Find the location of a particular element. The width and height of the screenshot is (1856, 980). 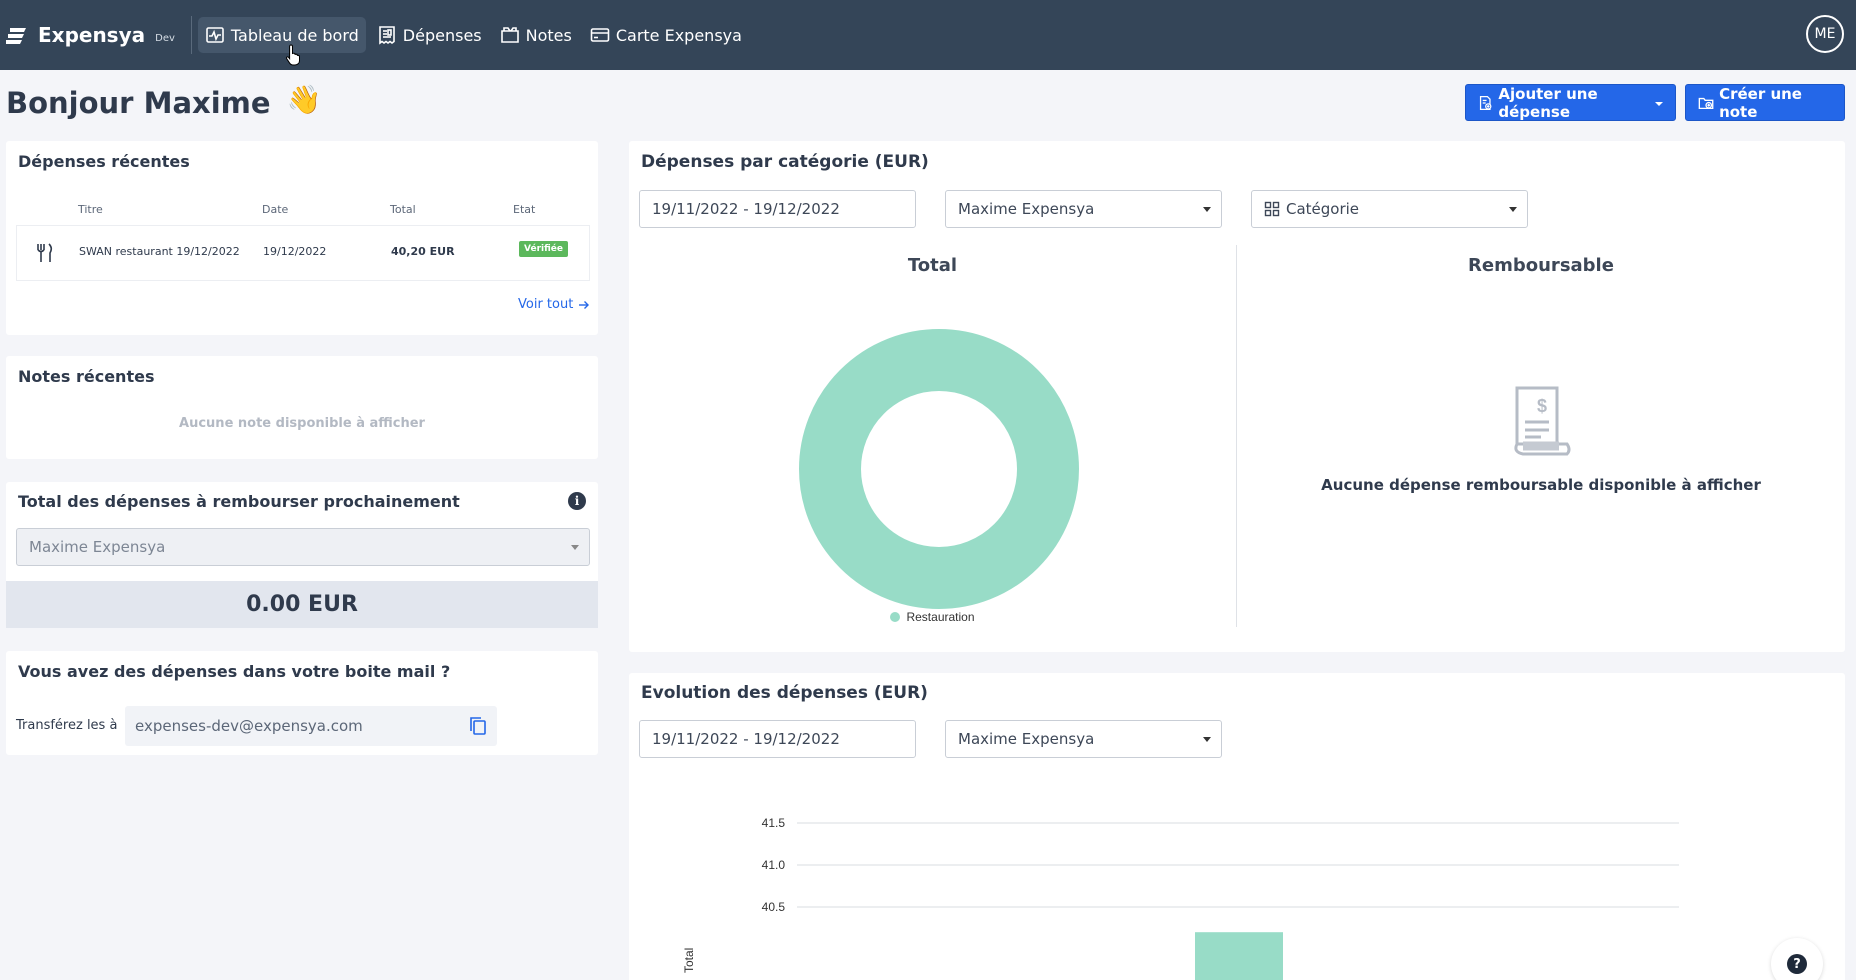

row-total: 40,20 EUR is located at coordinates (423, 251).